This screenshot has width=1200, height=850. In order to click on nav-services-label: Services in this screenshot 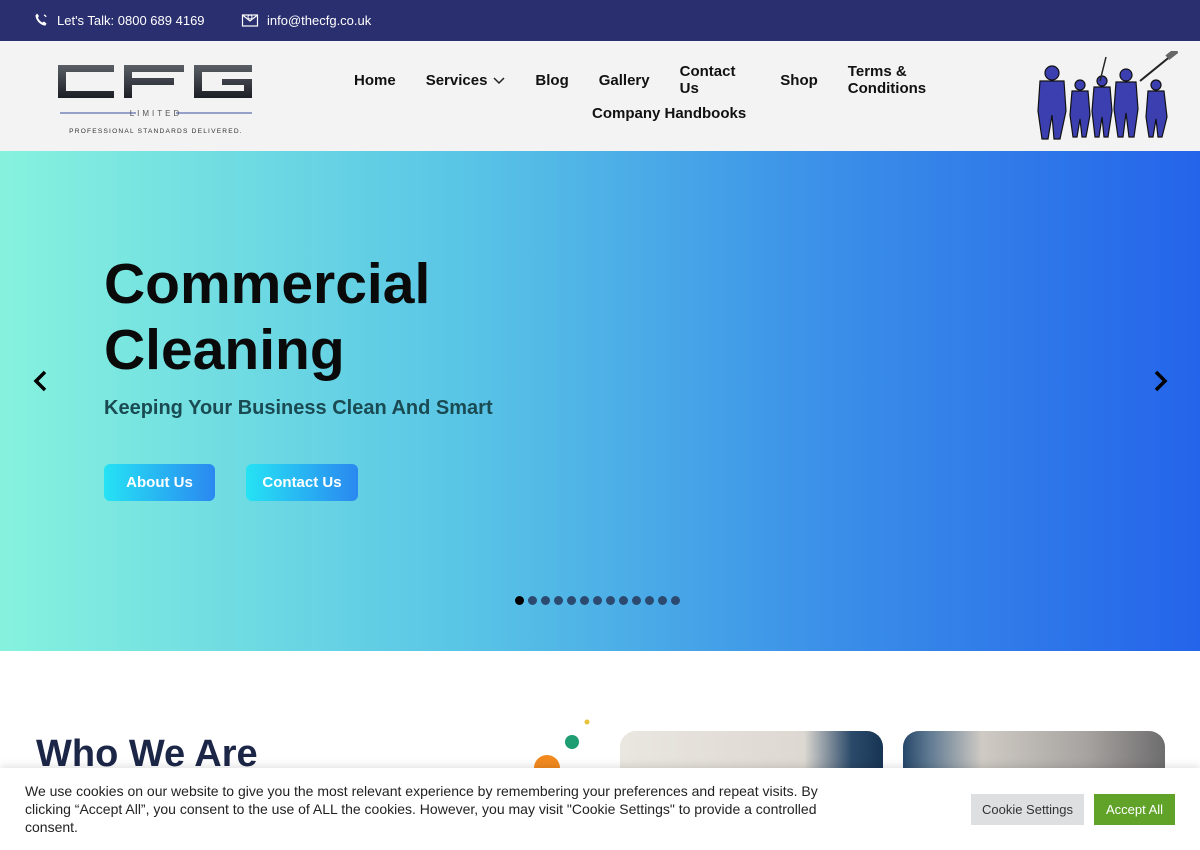, I will do `click(456, 80)`.